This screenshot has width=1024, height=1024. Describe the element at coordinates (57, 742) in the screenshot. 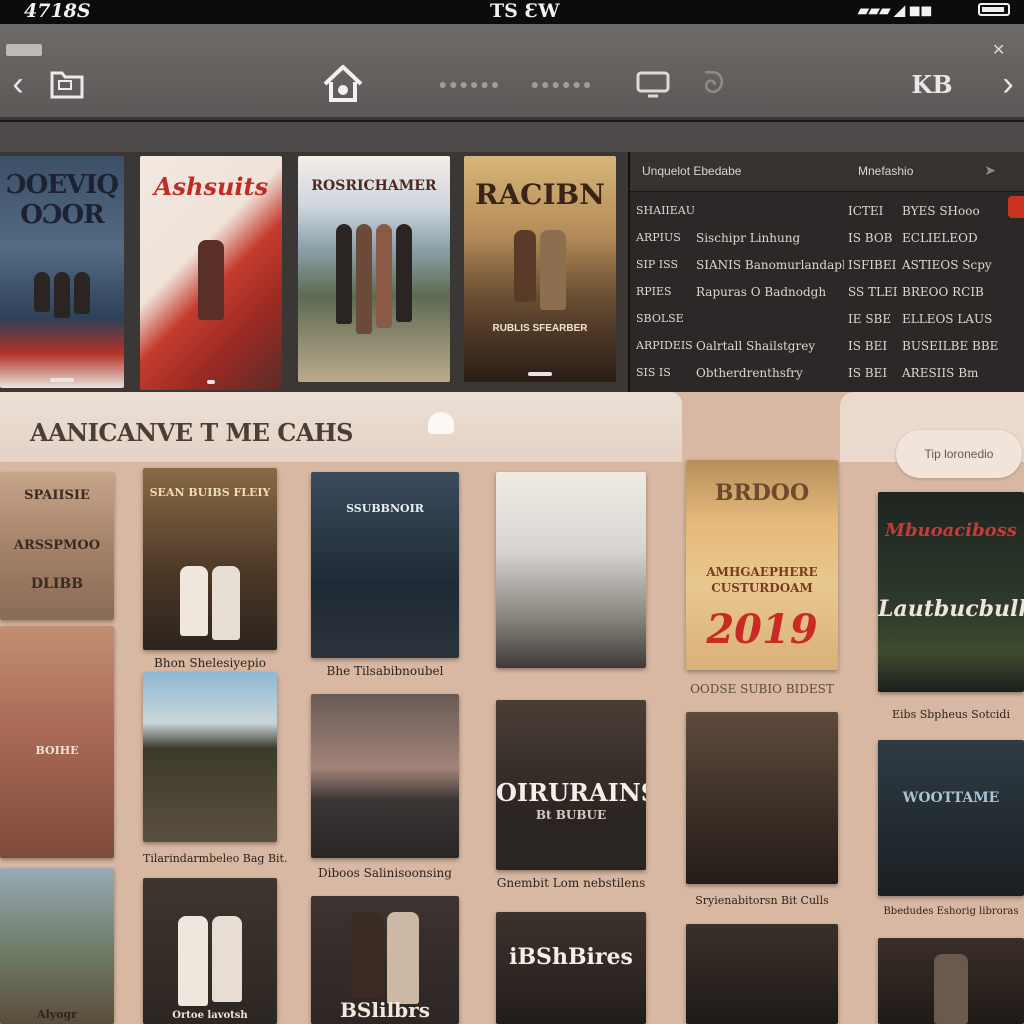

I see `tile: BOIHE` at that location.